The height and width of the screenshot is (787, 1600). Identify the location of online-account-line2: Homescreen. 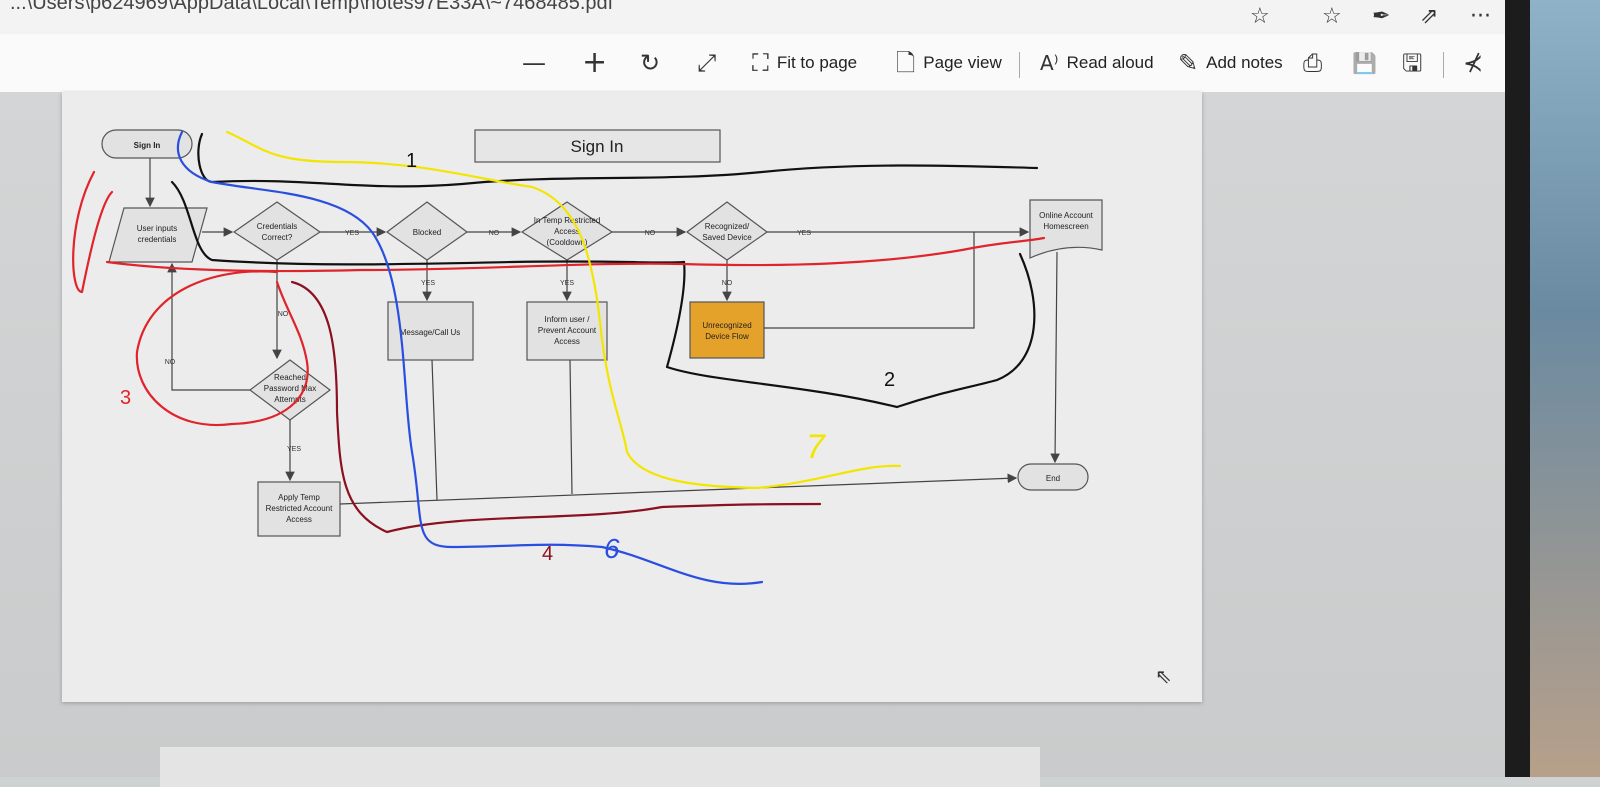
(1065, 226).